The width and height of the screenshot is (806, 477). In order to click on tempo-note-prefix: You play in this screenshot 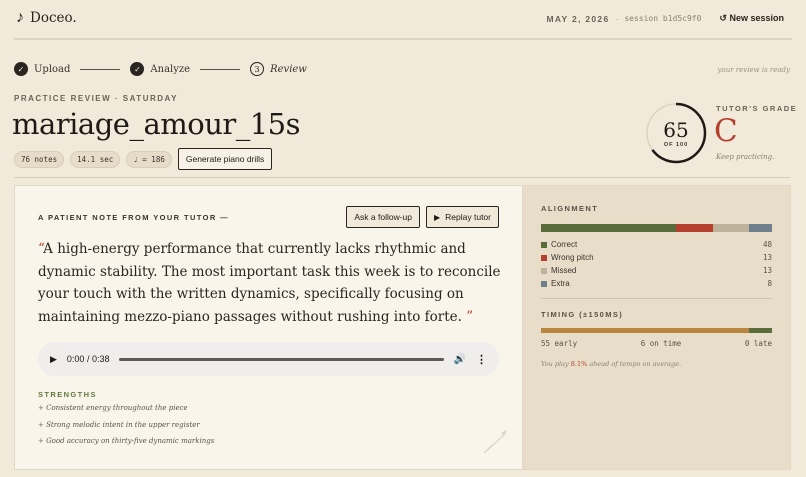, I will do `click(556, 364)`.